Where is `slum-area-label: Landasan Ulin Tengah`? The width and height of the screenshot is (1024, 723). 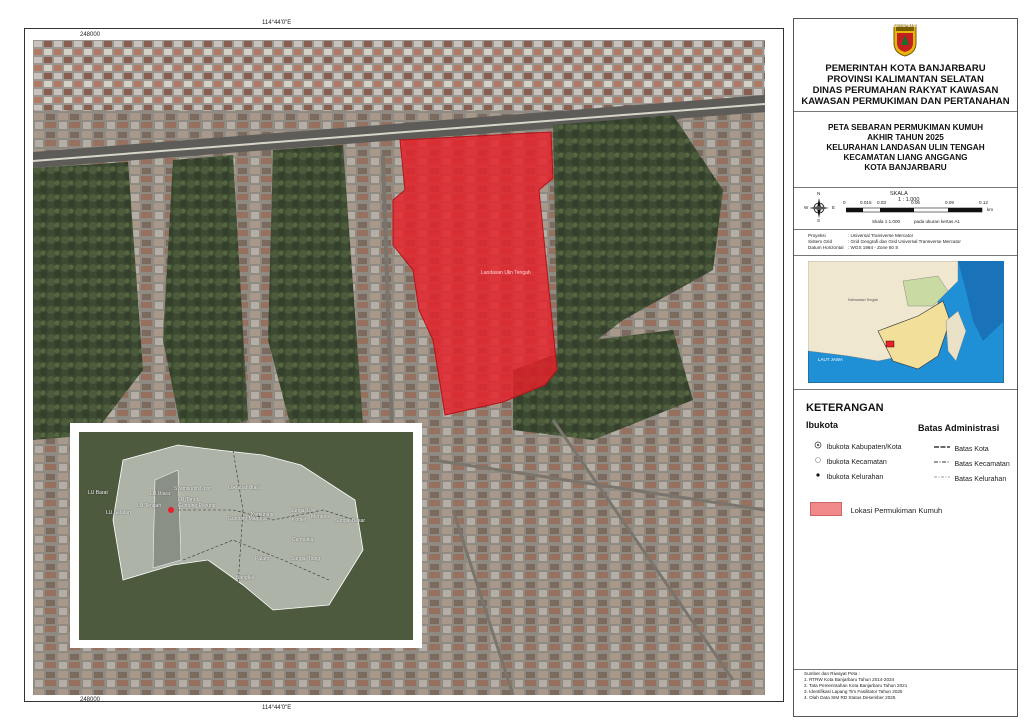 slum-area-label: Landasan Ulin Tengah is located at coordinates (506, 273).